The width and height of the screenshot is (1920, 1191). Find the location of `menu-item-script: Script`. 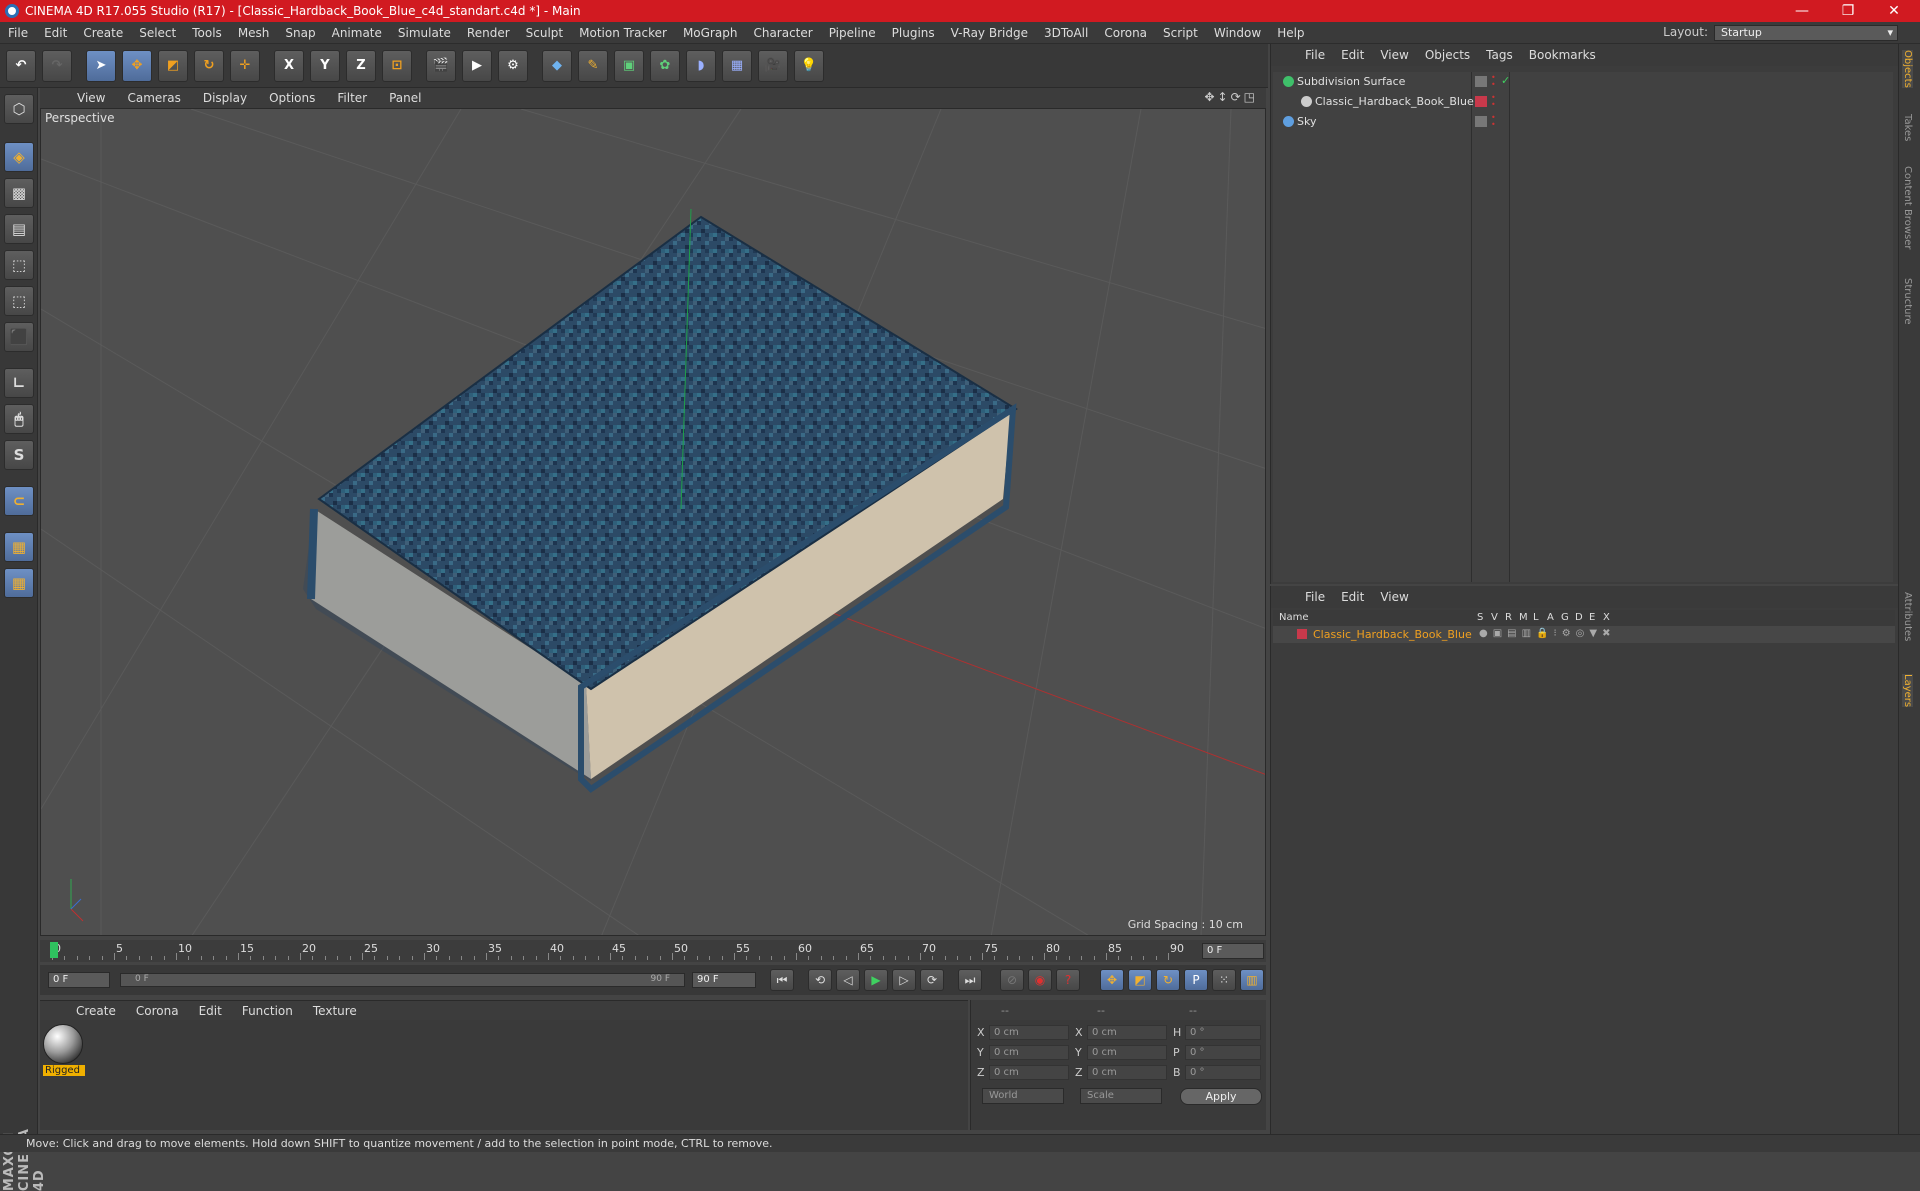

menu-item-script: Script is located at coordinates (1180, 33).